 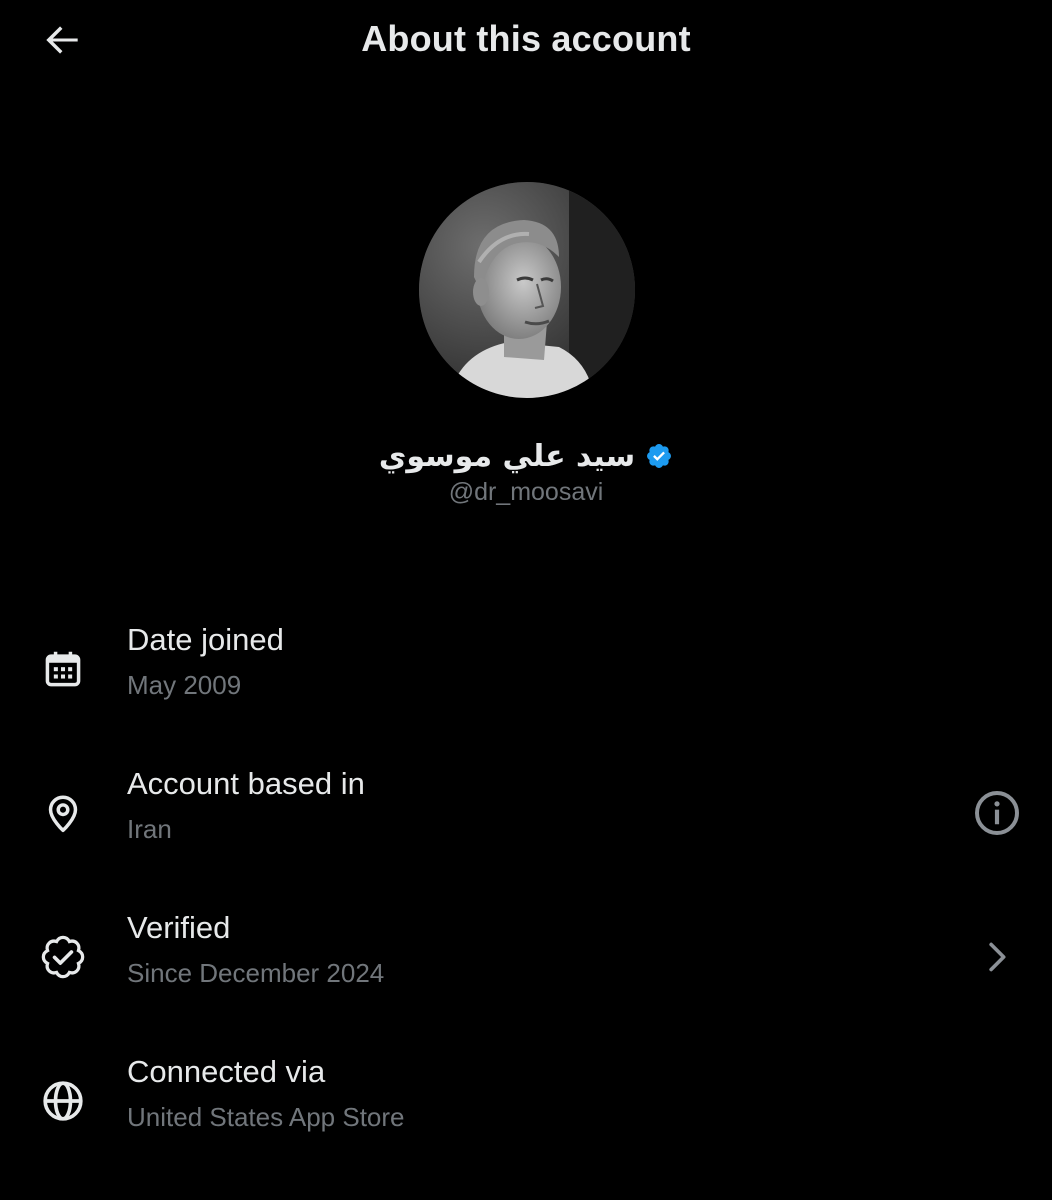 What do you see at coordinates (526, 675) in the screenshot?
I see `info-row-date-joined: Date joined May 2009` at bounding box center [526, 675].